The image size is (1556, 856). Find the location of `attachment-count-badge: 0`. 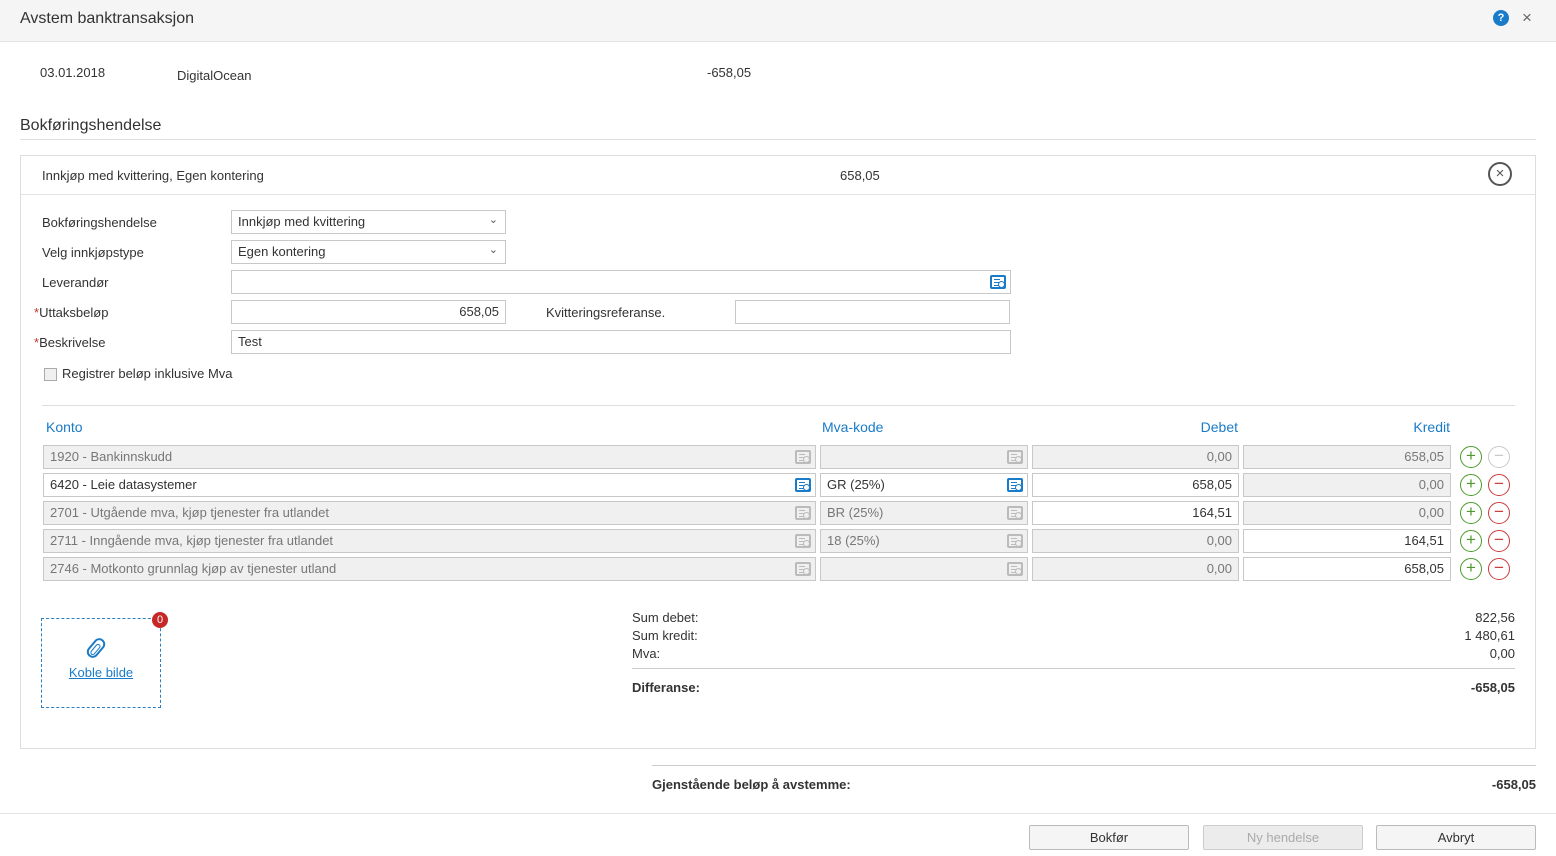

attachment-count-badge: 0 is located at coordinates (160, 620).